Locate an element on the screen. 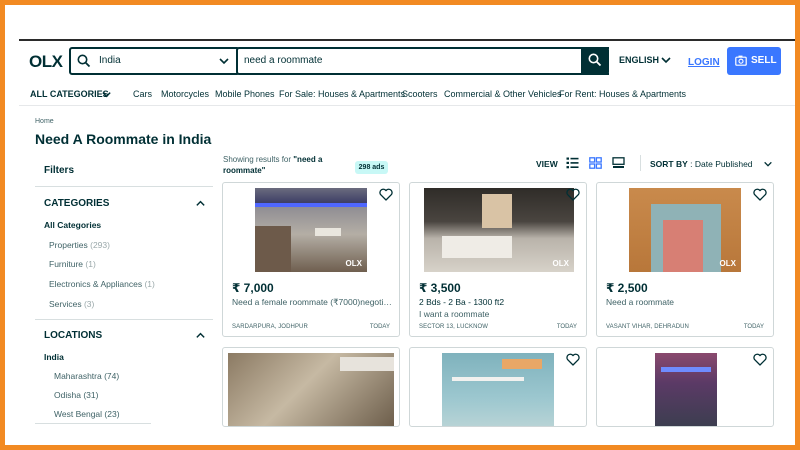 Image resolution: width=800 pixels, height=450 pixels. filter-count: (1) is located at coordinates (90, 264).